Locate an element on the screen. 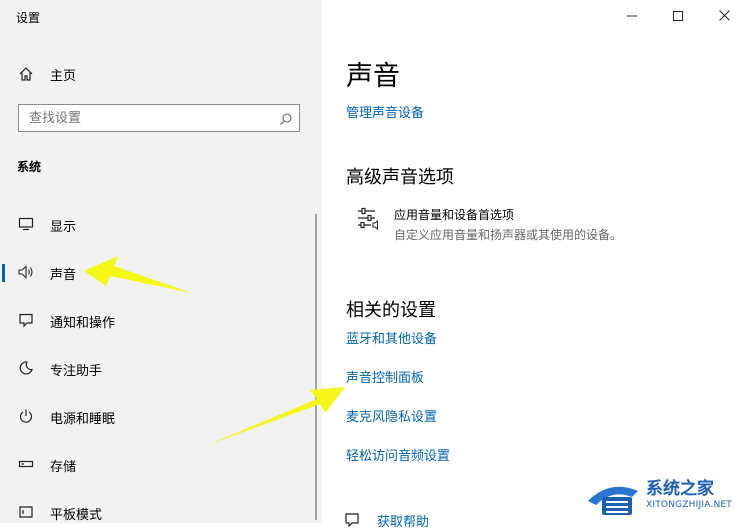 The height and width of the screenshot is (532, 741). notification-icon is located at coordinates (26, 320).